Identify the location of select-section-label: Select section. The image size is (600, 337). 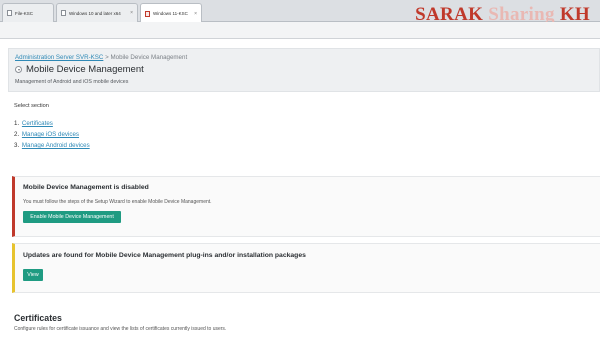
(31, 106).